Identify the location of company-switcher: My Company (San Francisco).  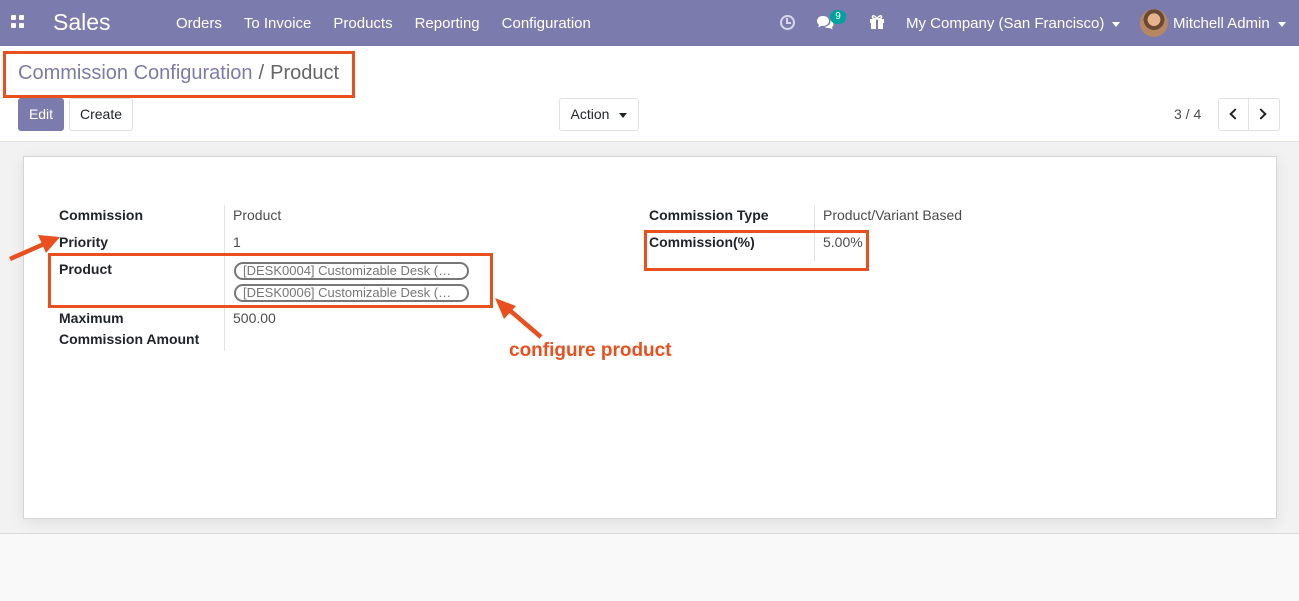
(1013, 23).